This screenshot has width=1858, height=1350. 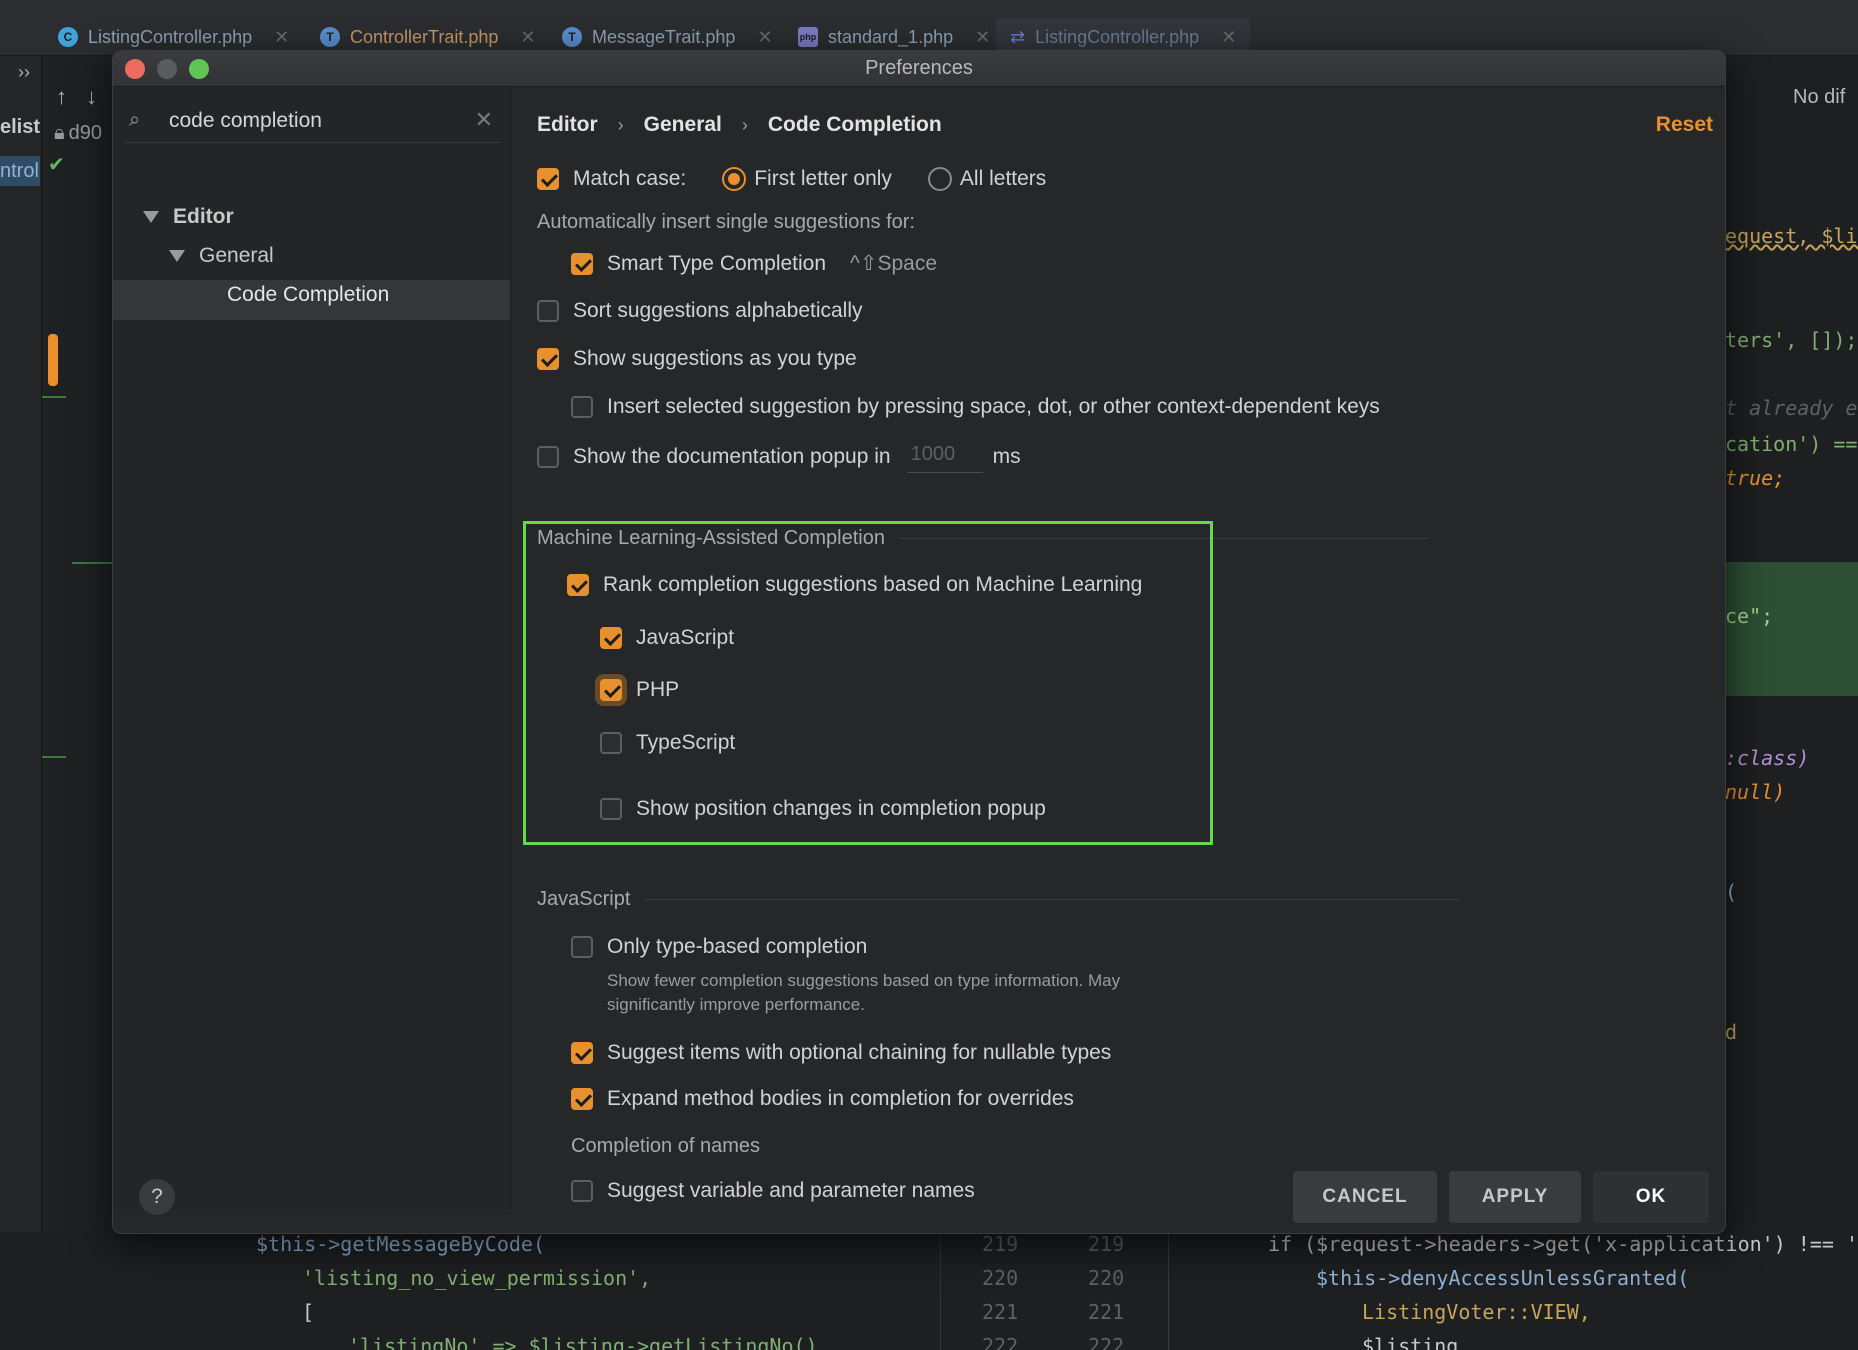 I want to click on settings-search: ⌕ code completion ✕, so click(x=313, y=123).